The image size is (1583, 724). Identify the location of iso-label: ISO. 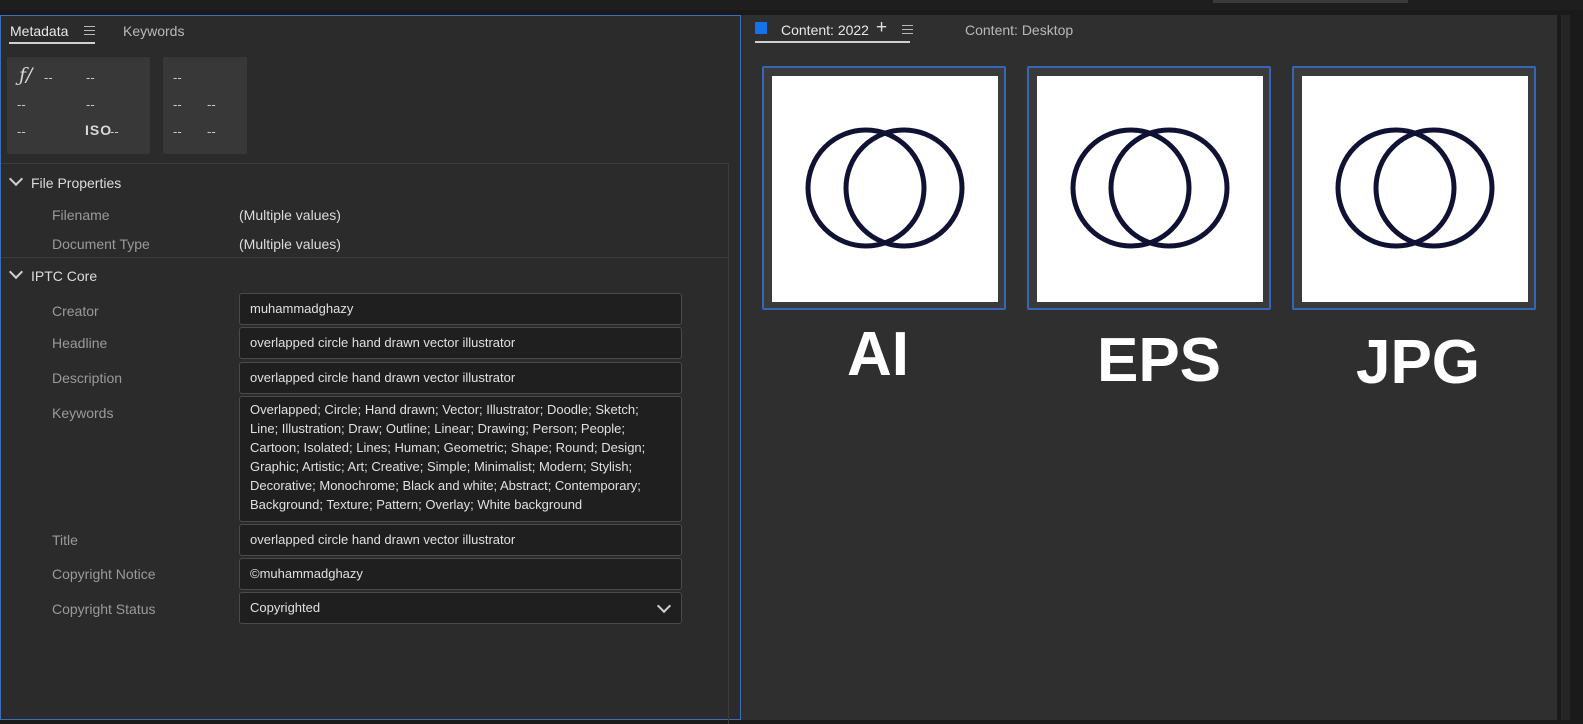
(99, 130).